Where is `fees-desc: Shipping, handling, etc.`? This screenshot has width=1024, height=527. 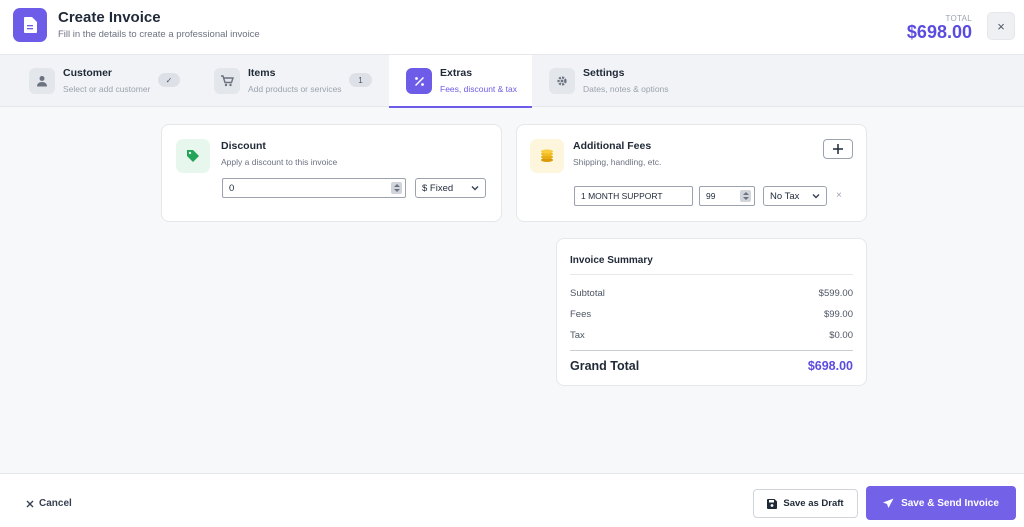
fees-desc: Shipping, handling, etc. is located at coordinates (617, 162).